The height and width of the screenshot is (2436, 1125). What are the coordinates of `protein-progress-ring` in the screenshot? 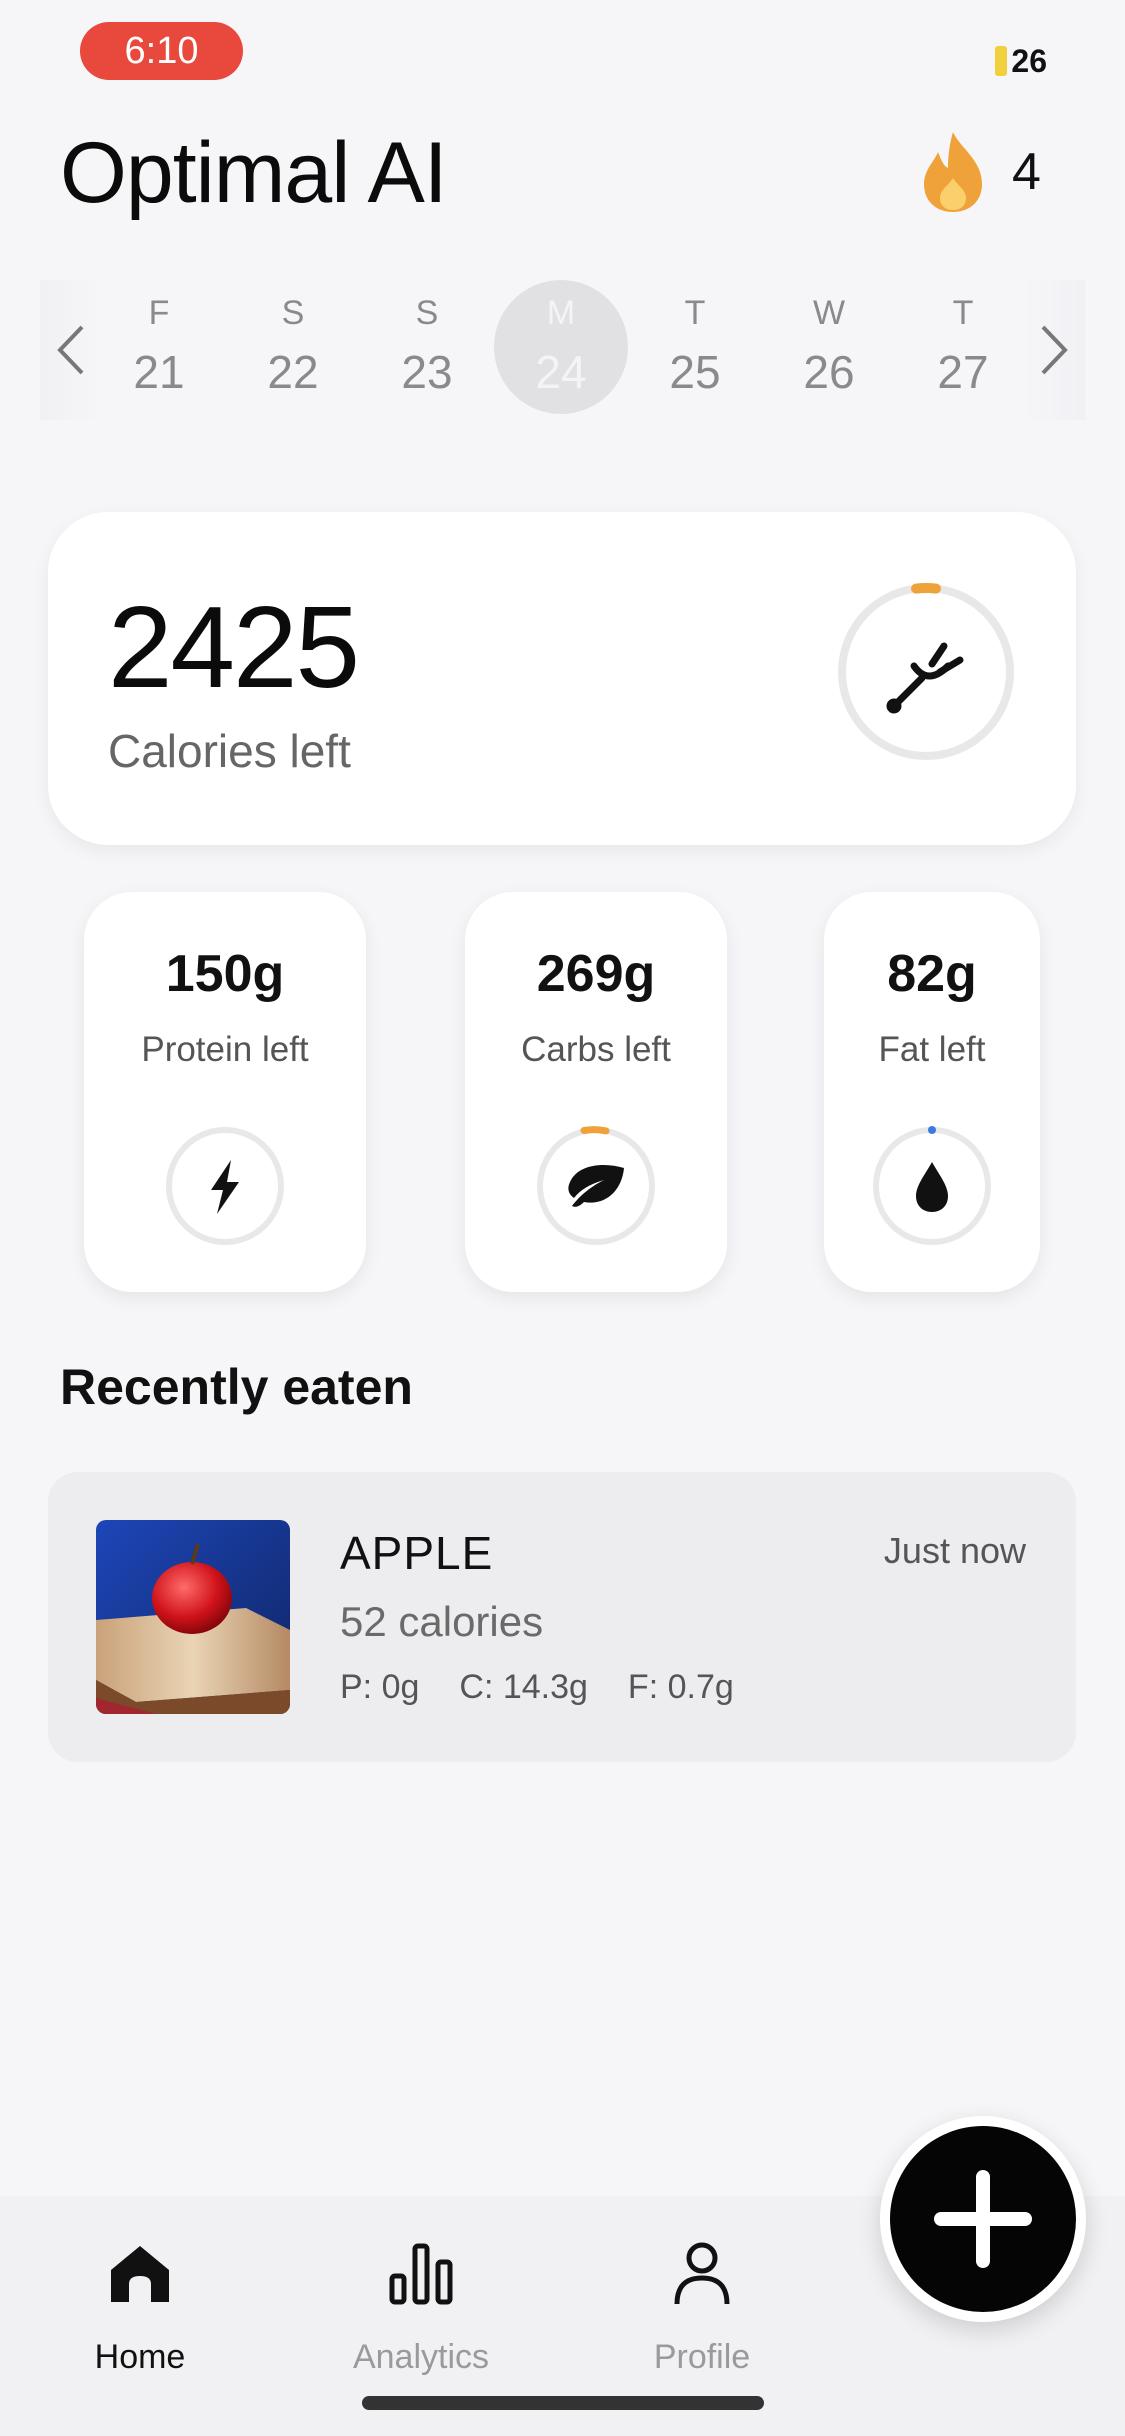 It's located at (225, 1186).